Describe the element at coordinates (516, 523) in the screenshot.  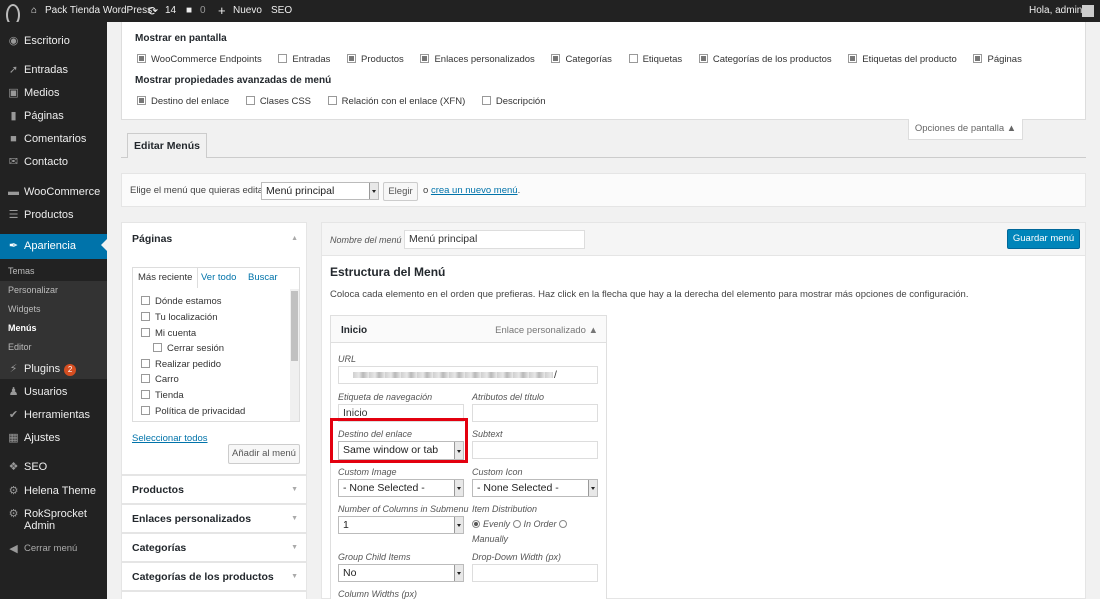
I see `radio-in-order` at that location.